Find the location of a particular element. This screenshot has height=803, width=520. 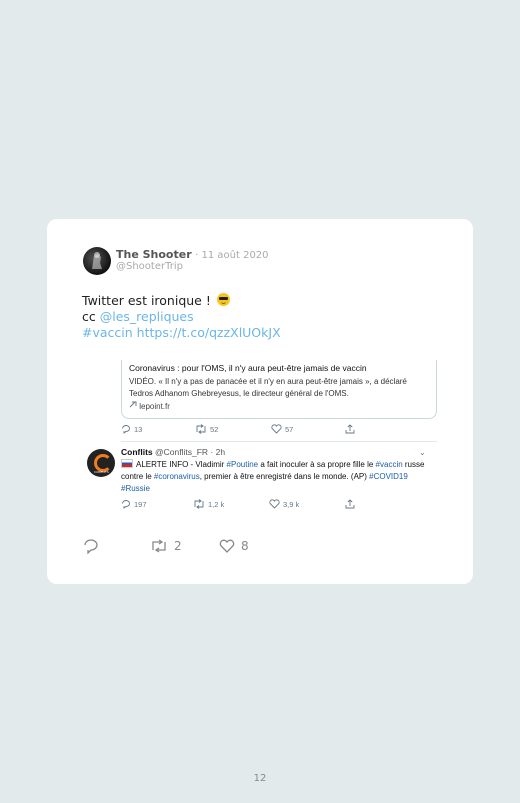

cc-prefix: cc is located at coordinates (91, 316).